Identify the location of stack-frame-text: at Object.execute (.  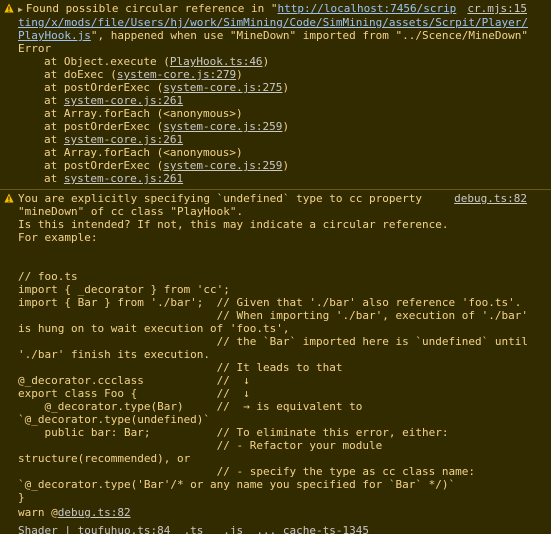
(107, 61).